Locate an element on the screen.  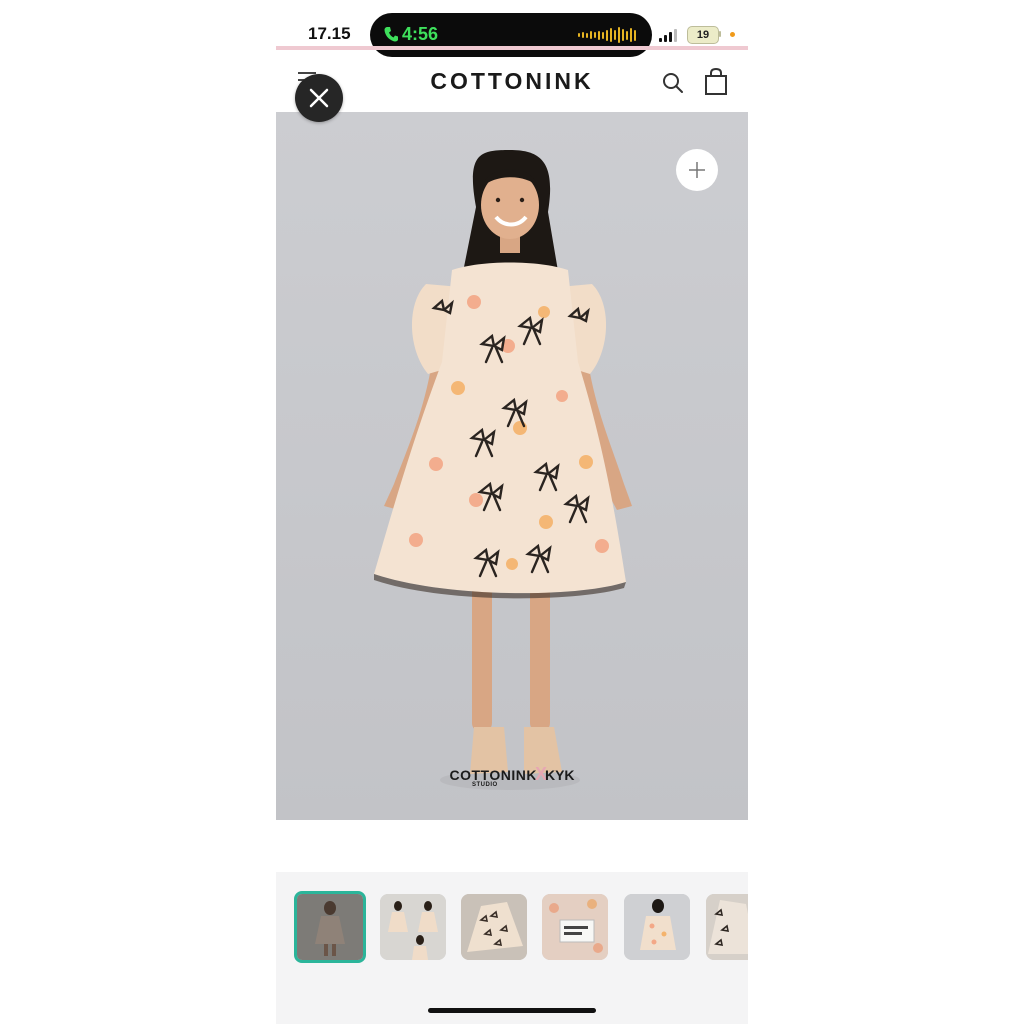
add-button is located at coordinates (697, 170).